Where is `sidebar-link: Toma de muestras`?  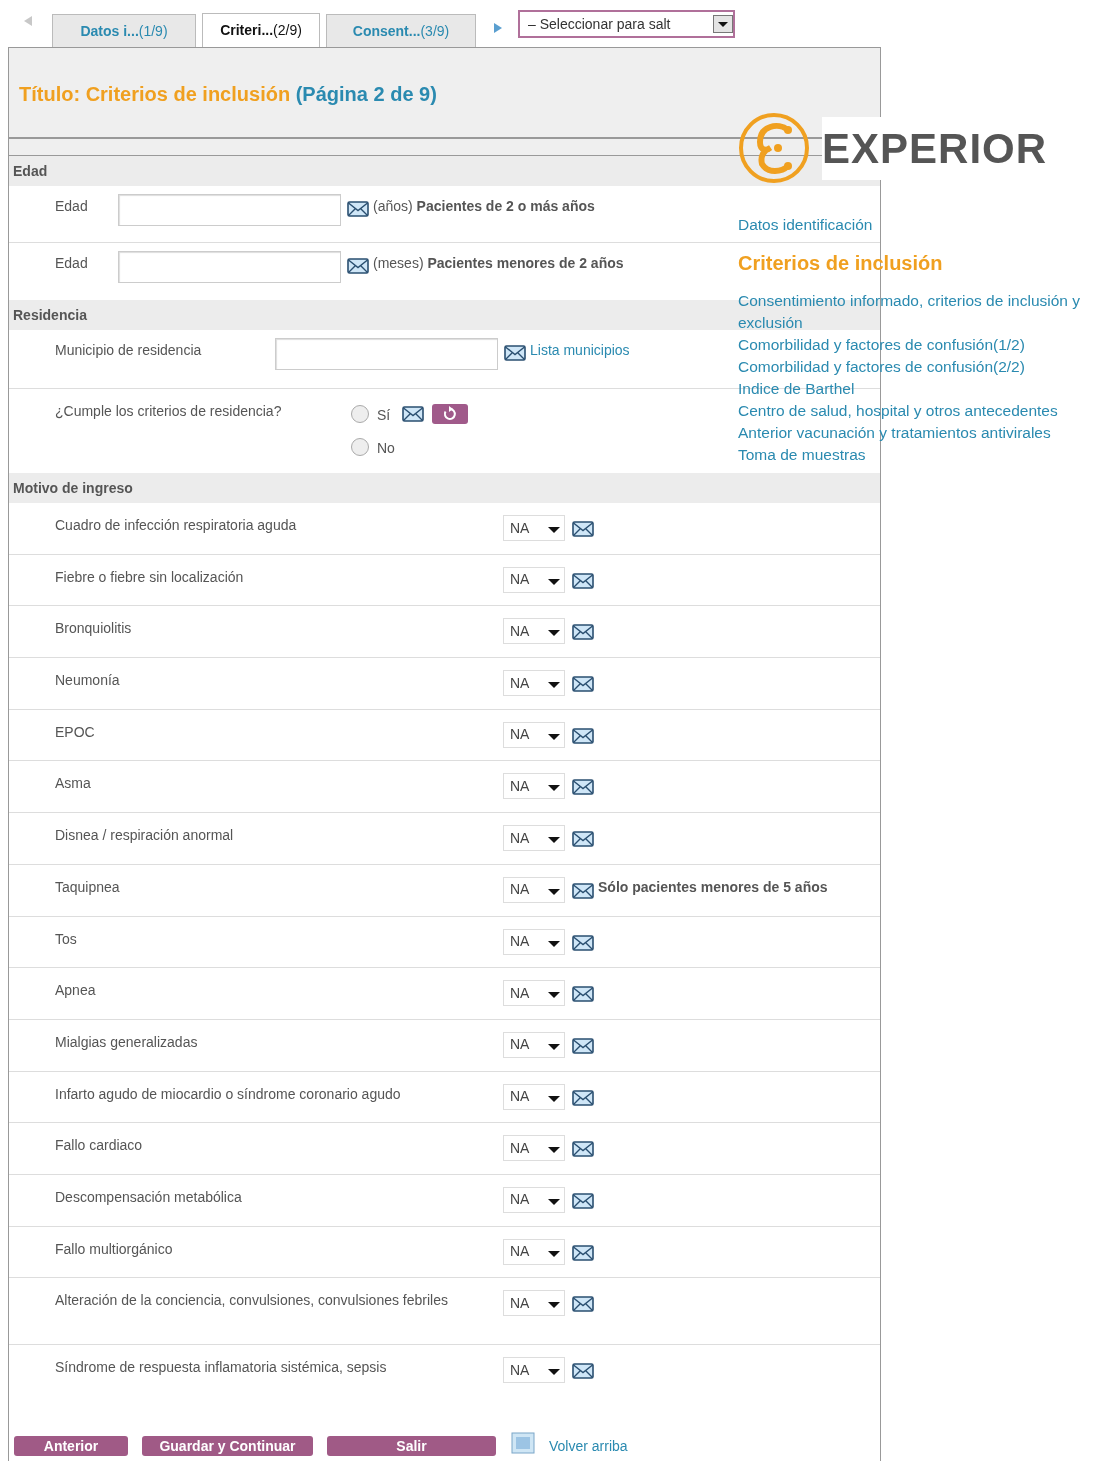
sidebar-link: Toma de muestras is located at coordinates (929, 455).